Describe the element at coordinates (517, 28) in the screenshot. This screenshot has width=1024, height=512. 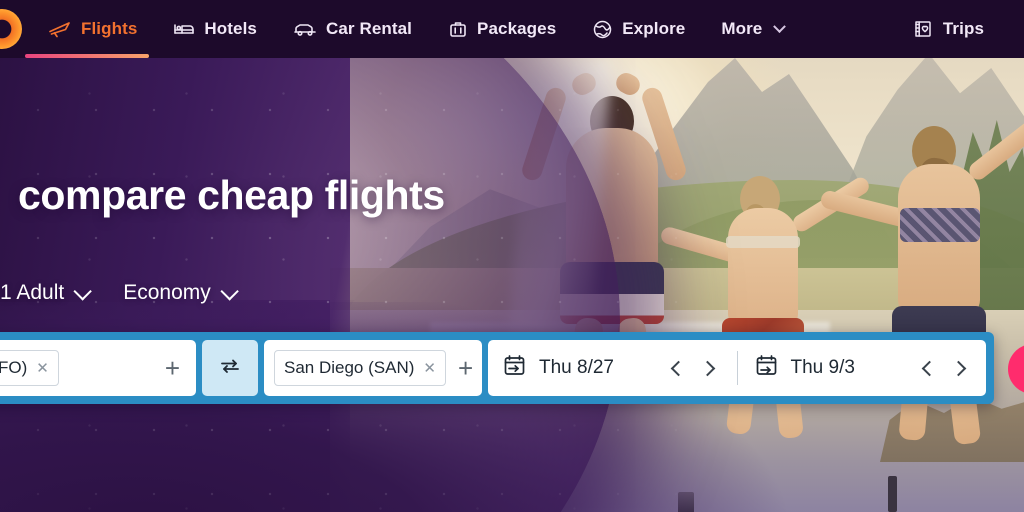
I see `nav-label-packages: Packages` at that location.